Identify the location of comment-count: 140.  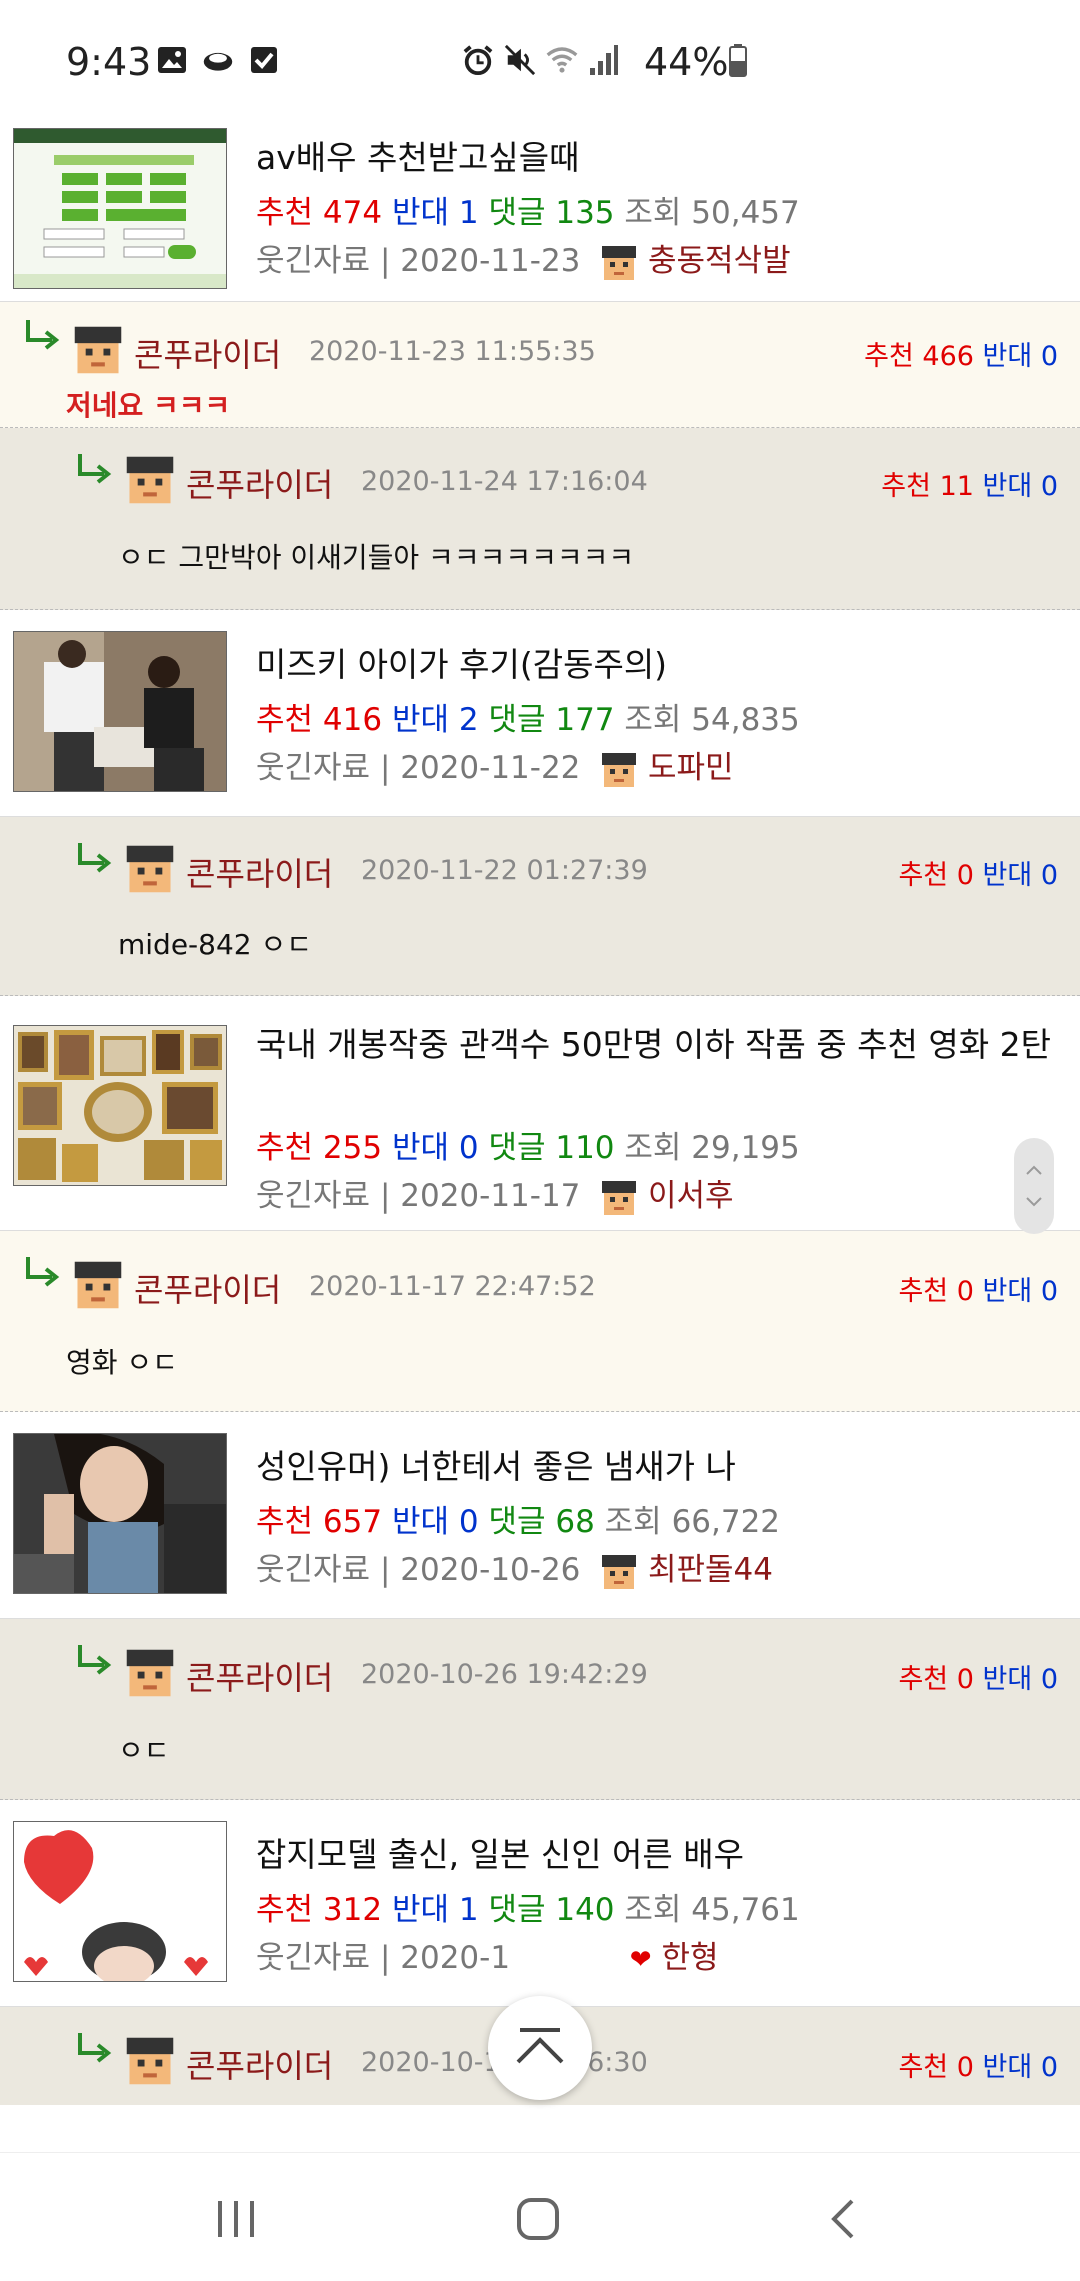
(585, 1910).